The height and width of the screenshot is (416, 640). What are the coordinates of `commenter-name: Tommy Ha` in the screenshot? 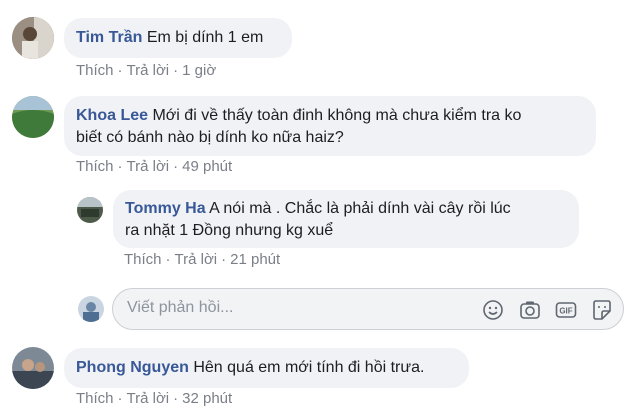 It's located at (165, 208).